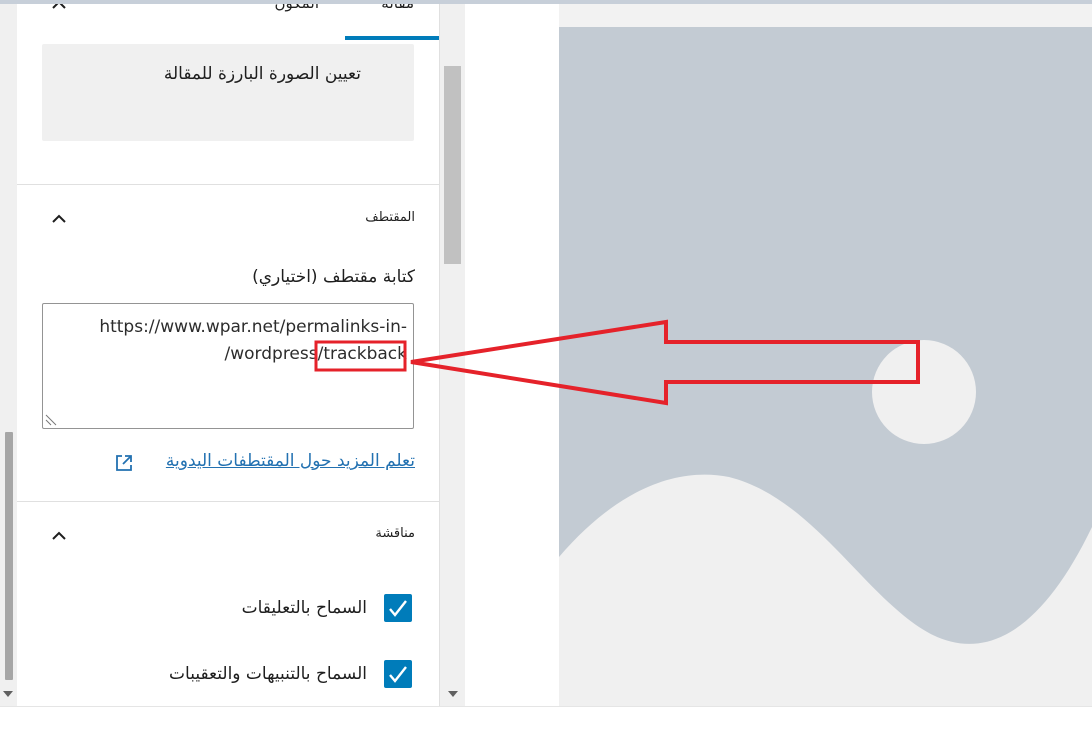 Image resolution: width=1092 pixels, height=730 pixels. Describe the element at coordinates (452, 165) in the screenshot. I see `sidebar-scrollbar-thumb` at that location.